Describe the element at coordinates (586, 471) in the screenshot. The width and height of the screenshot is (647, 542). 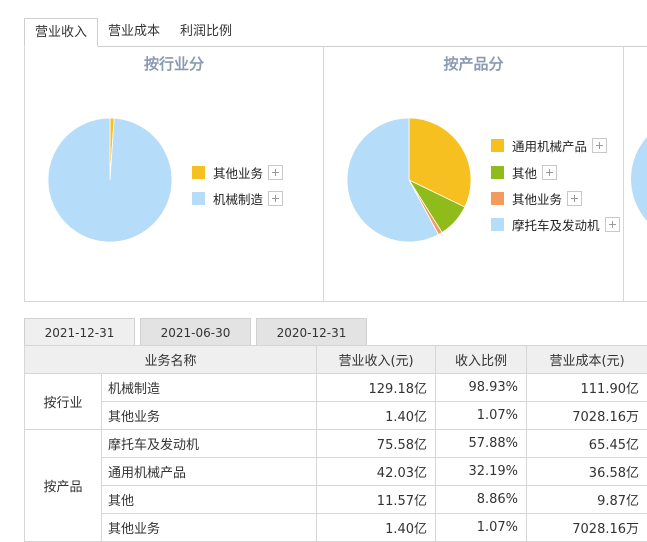
I see `row-cost: 36.58亿` at that location.